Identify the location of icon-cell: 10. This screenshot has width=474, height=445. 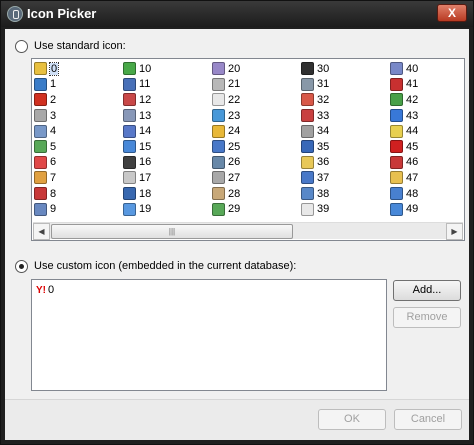
(166, 69).